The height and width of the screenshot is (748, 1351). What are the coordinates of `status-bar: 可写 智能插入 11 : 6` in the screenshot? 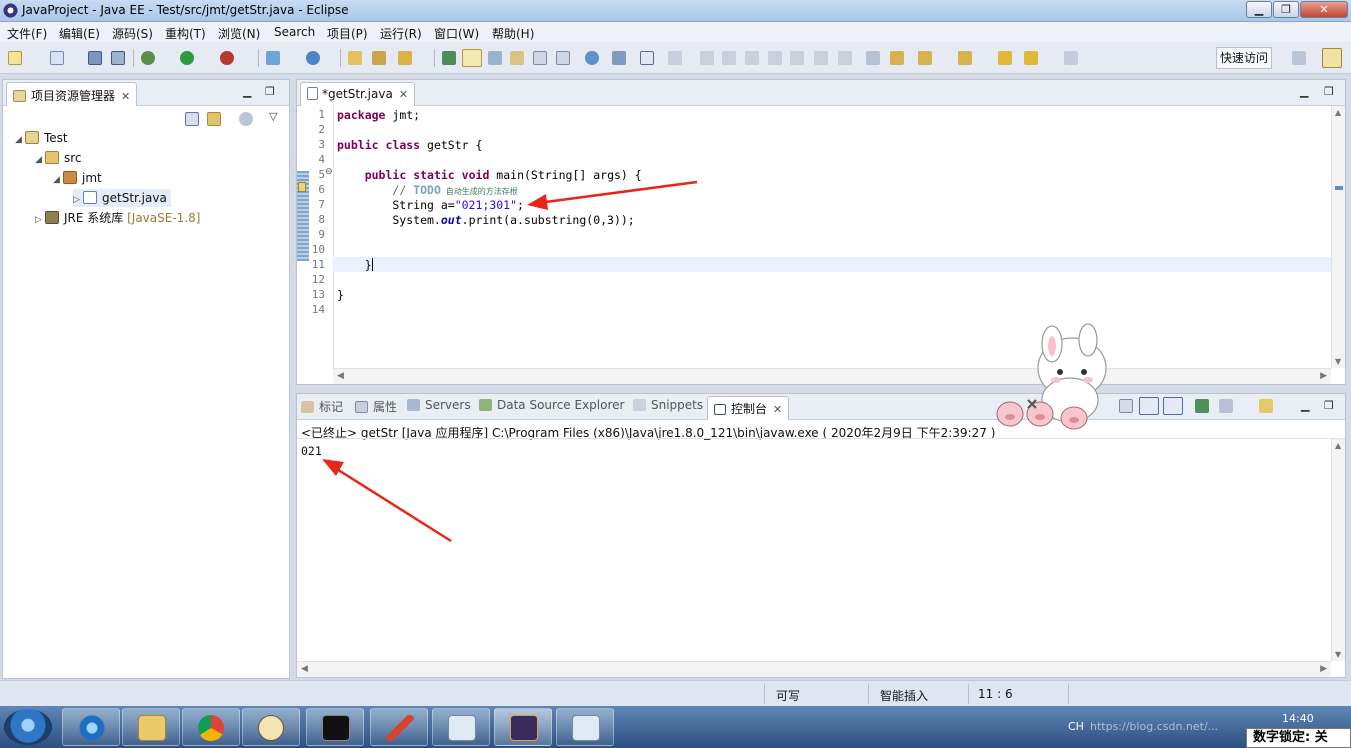 It's located at (675, 693).